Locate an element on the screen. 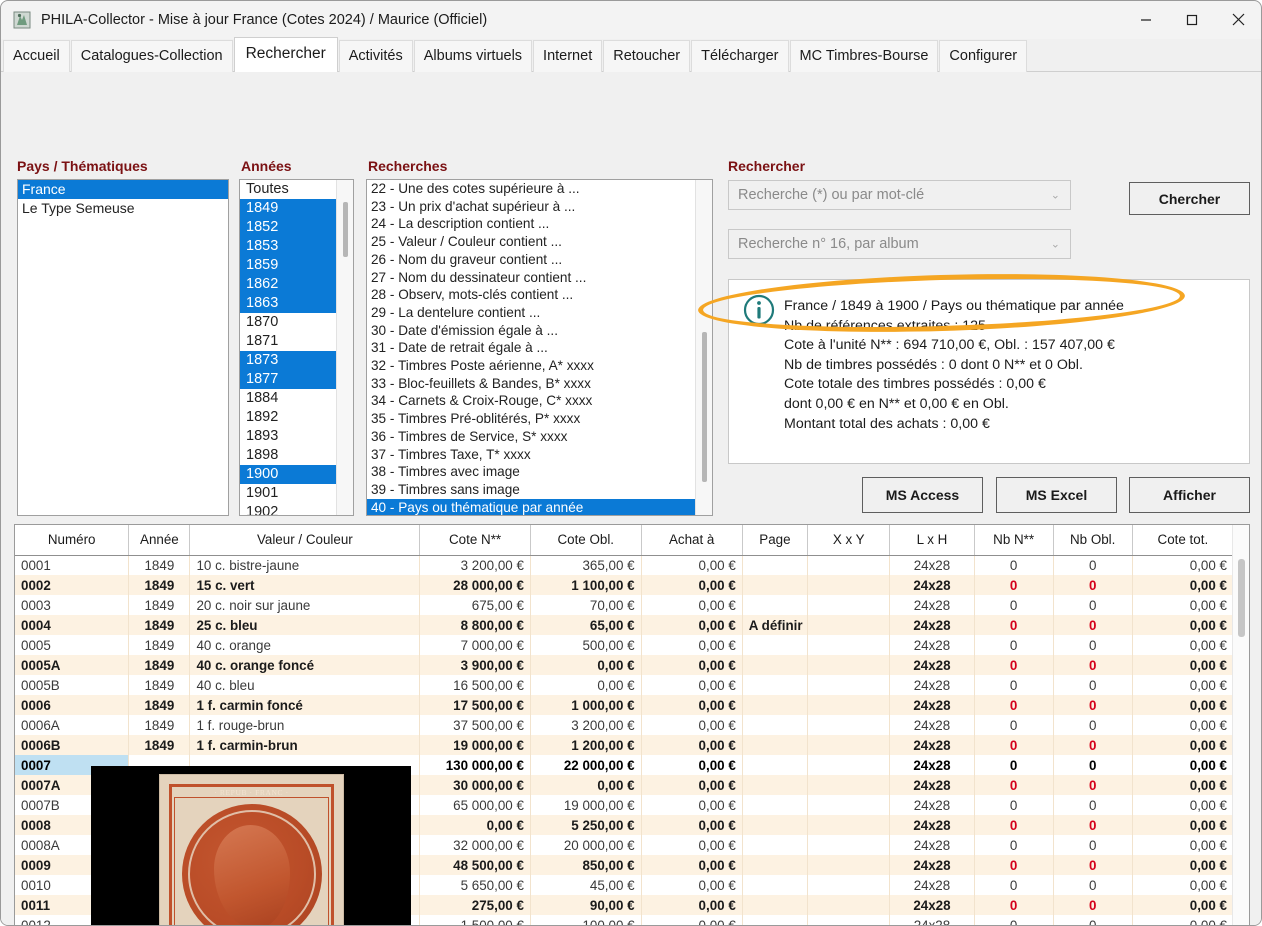 The height and width of the screenshot is (926, 1262). pays-thematiques-listbox: France Le Type Semeuse is located at coordinates (123, 347).